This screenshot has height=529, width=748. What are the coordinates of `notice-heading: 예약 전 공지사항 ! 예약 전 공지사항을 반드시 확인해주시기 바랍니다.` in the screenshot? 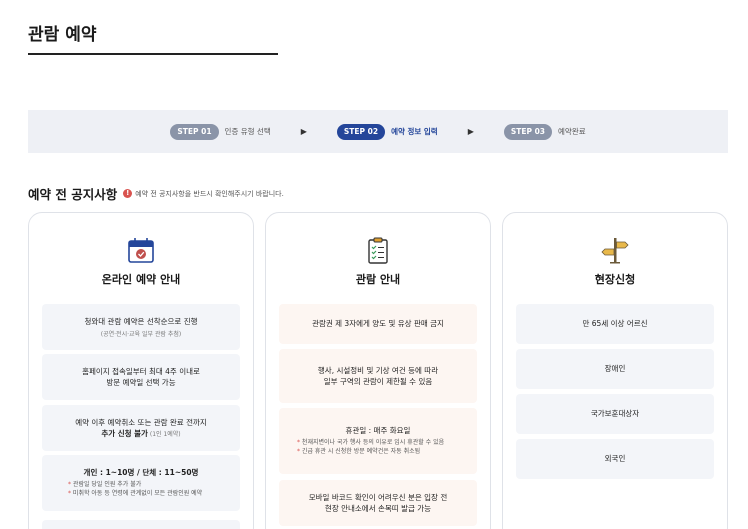 It's located at (156, 193).